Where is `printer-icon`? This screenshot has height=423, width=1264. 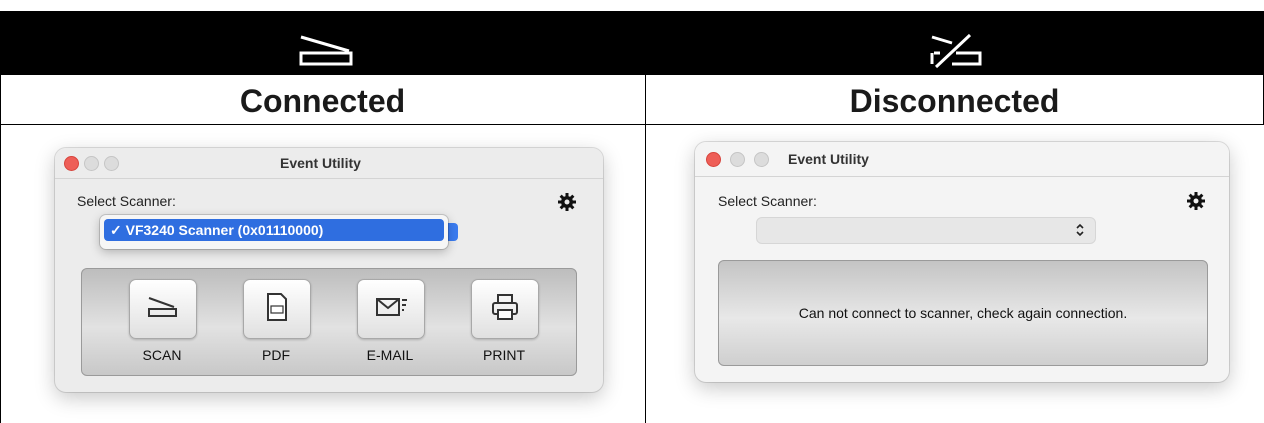 printer-icon is located at coordinates (505, 309).